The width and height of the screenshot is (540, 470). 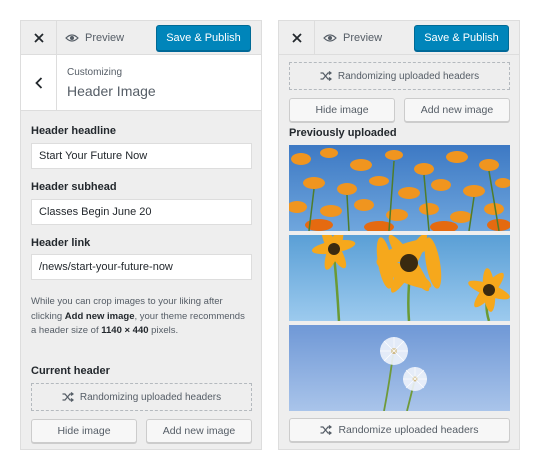 What do you see at coordinates (141, 267) in the screenshot?
I see `link-input: /news/start-your-future-now` at bounding box center [141, 267].